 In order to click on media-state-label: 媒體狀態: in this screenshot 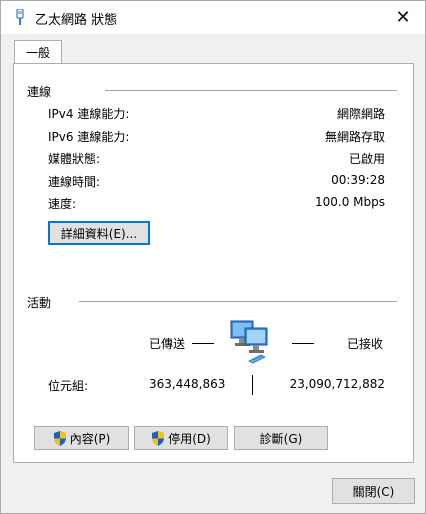, I will do `click(74, 159)`.